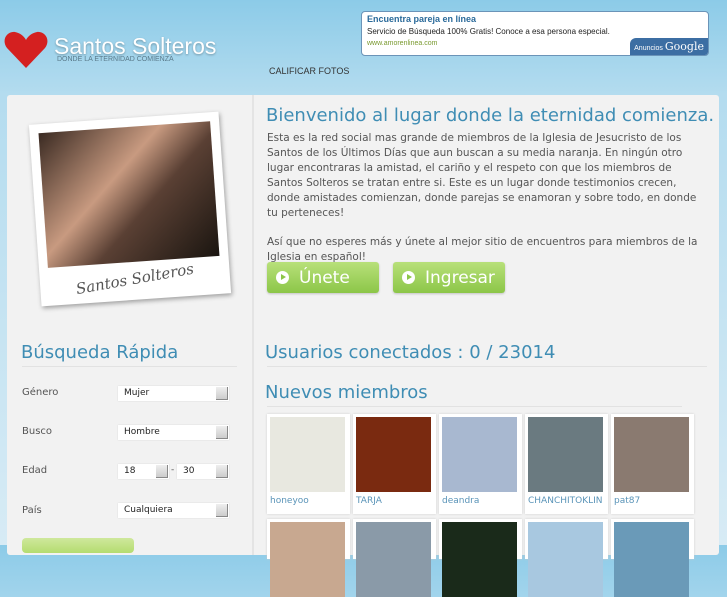  I want to click on online-users-title: Usuarios conectados : 0 / 23014, so click(410, 352).